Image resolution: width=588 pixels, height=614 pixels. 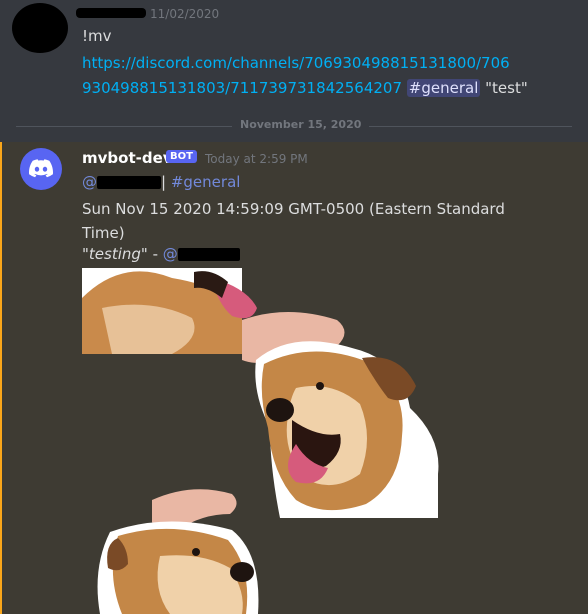 I want to click on quote-line: "testing" - @, so click(x=161, y=254).